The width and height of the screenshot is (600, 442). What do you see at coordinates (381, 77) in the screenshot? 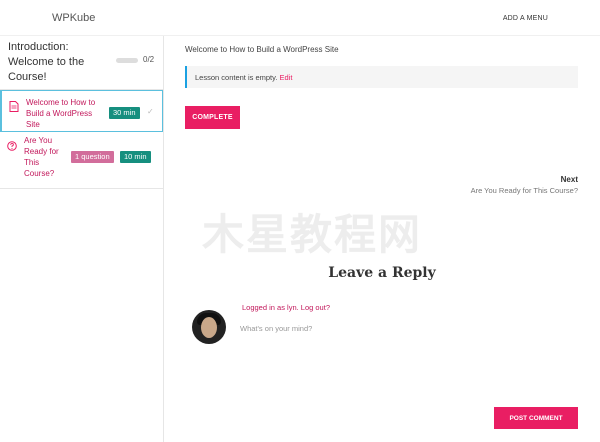
I see `empty-content-notice: Lesson content is empty. Edit` at bounding box center [381, 77].